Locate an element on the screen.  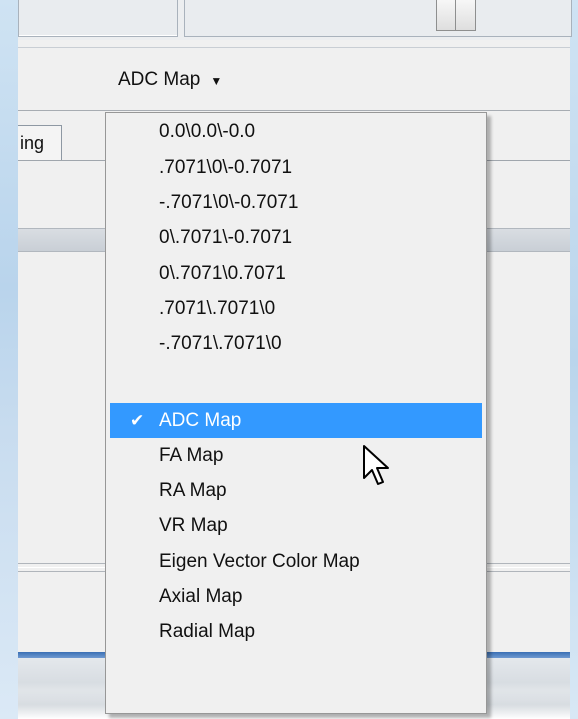
menu-item: 0.0\0.0\-0.0 is located at coordinates (296, 131).